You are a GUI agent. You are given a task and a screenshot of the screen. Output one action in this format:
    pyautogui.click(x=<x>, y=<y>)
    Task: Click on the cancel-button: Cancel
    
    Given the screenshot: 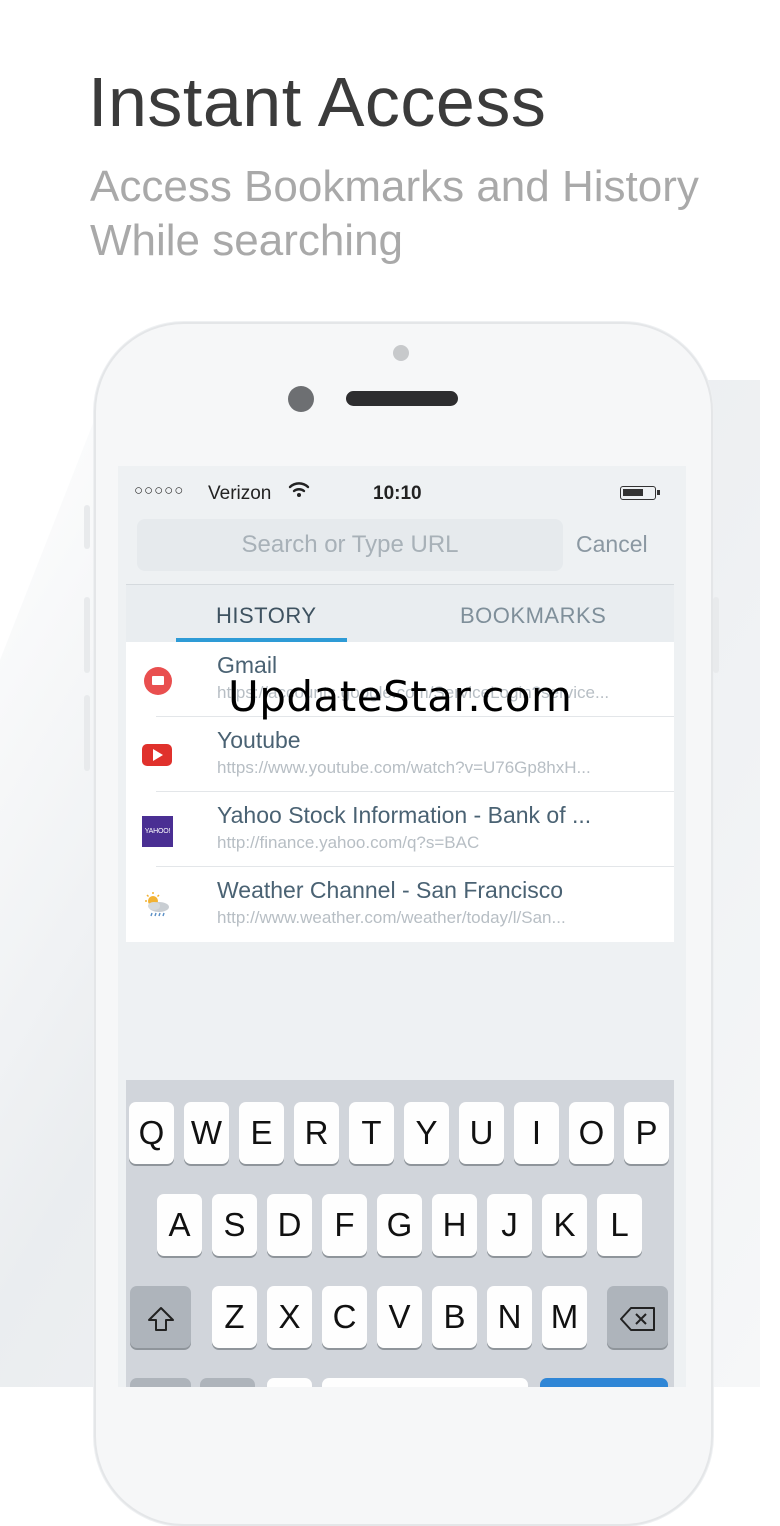 What is the action you would take?
    pyautogui.click(x=612, y=544)
    